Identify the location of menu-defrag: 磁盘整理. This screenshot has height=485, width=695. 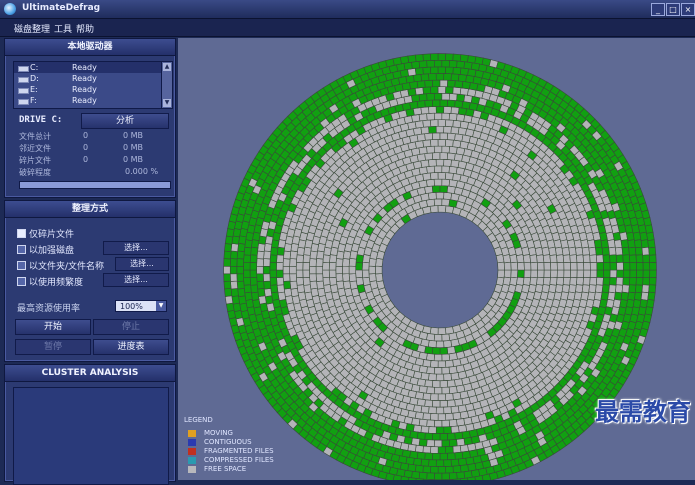
(32, 28).